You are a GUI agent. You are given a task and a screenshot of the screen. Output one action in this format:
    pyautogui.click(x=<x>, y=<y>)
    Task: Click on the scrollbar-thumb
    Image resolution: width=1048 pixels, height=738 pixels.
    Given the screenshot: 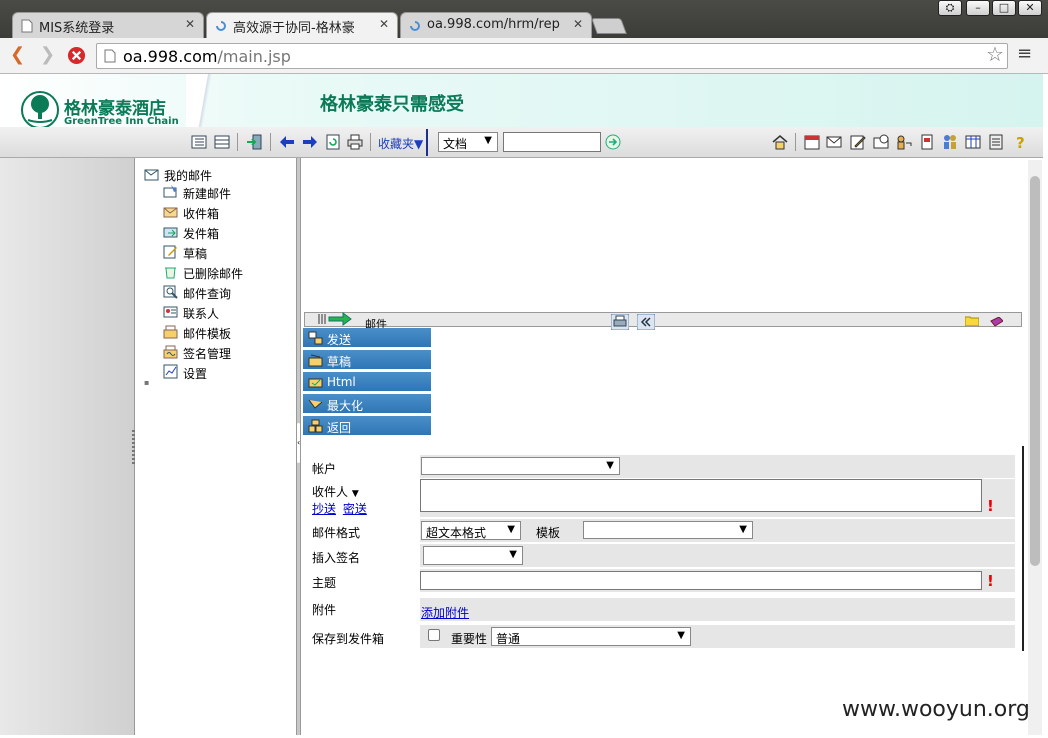 What is the action you would take?
    pyautogui.click(x=1035, y=371)
    